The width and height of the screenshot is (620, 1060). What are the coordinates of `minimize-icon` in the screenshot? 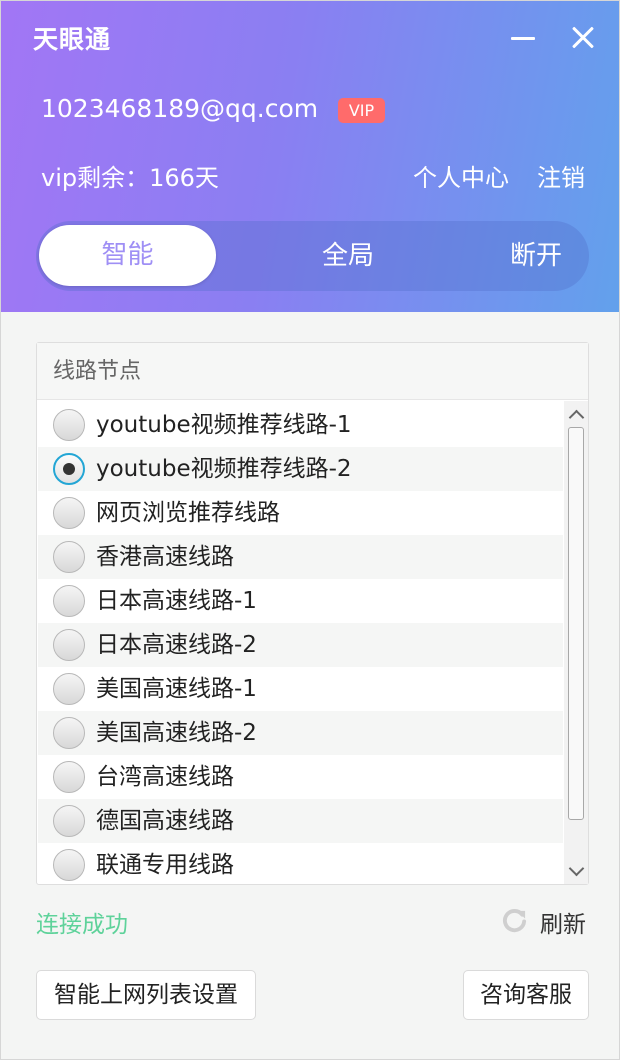 It's located at (523, 38).